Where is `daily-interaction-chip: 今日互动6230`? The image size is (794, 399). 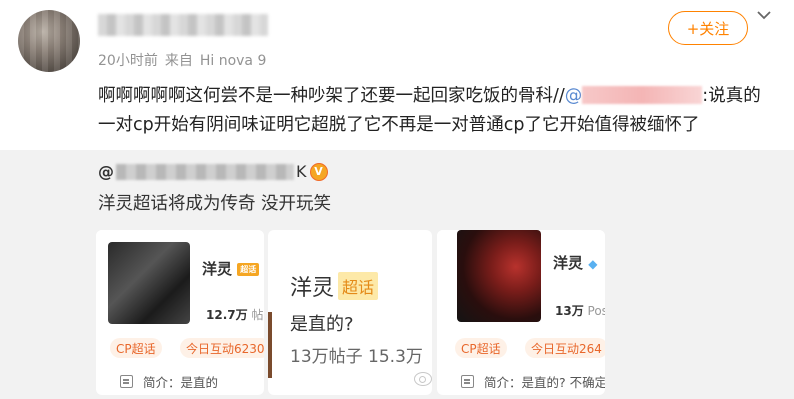
daily-interaction-chip: 今日互动6230 is located at coordinates (222, 348).